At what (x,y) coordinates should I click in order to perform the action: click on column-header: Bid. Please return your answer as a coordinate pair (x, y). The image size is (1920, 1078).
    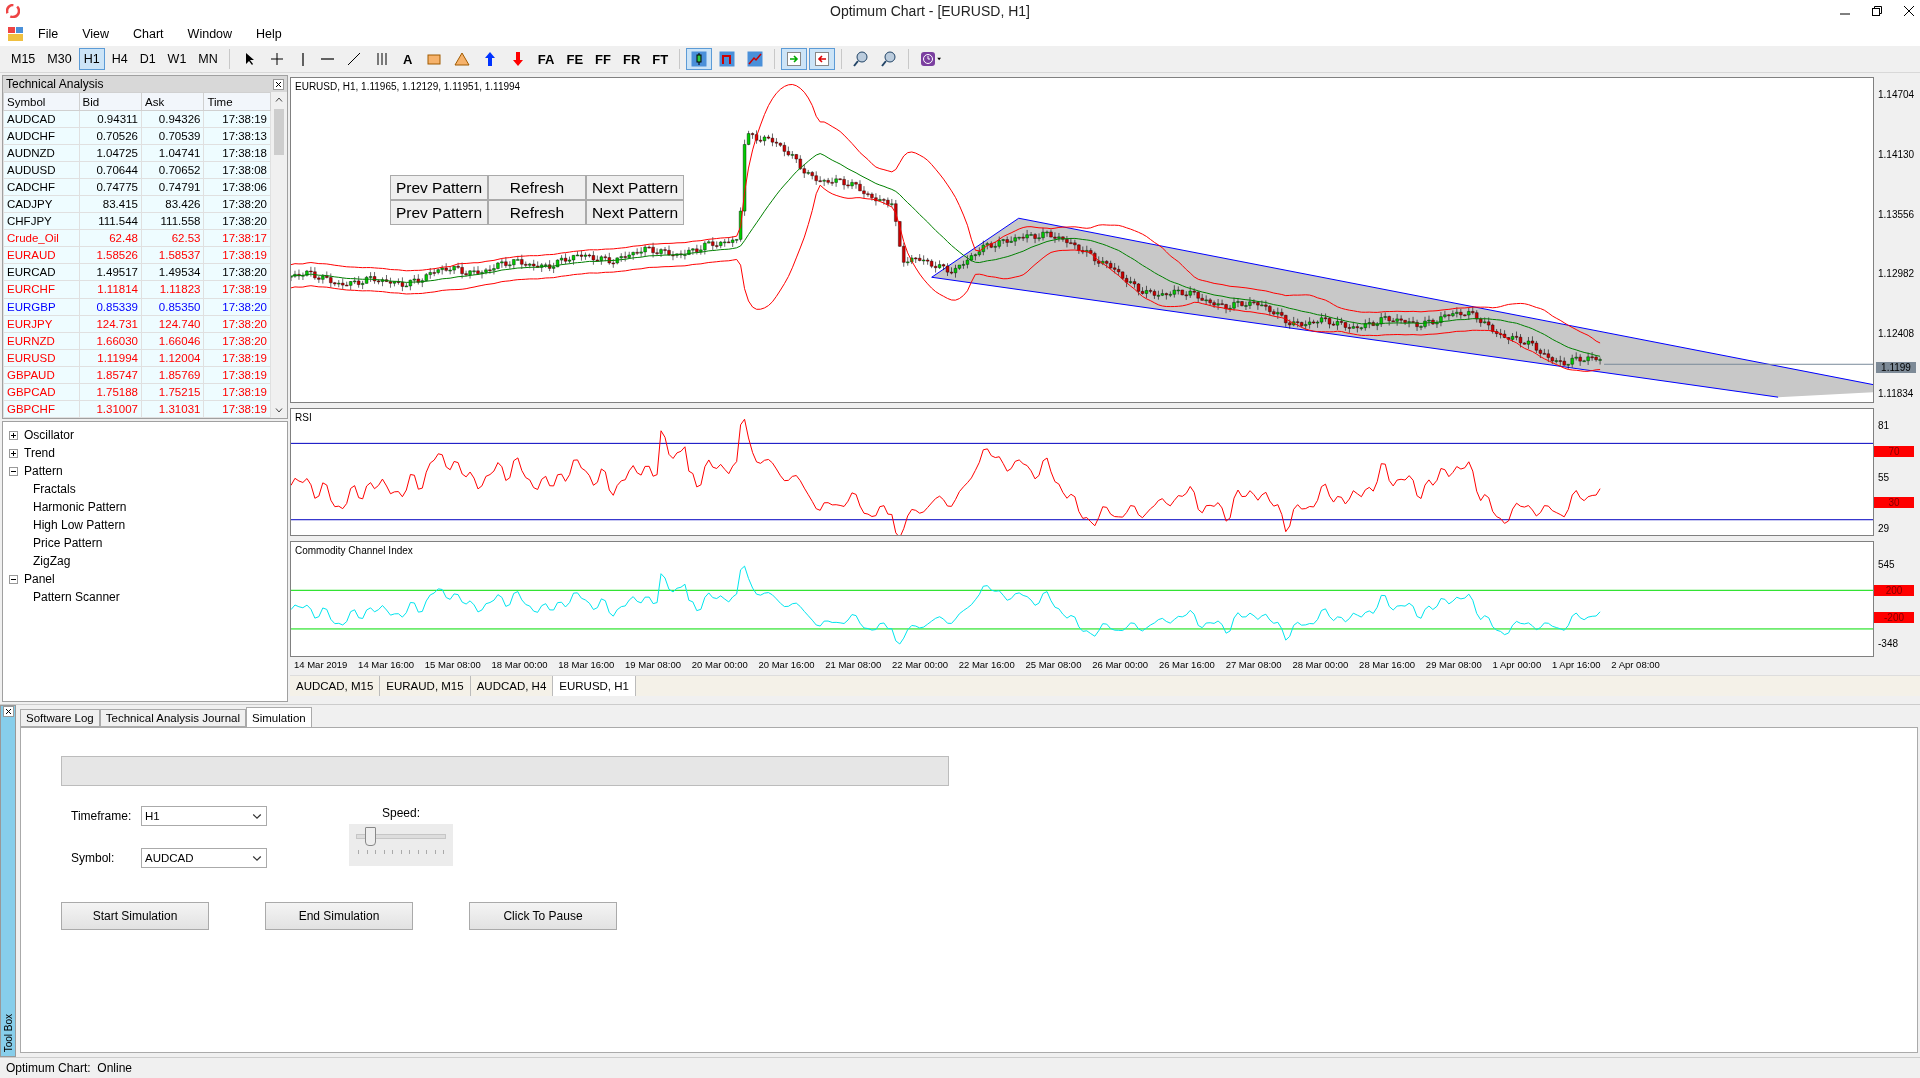
    Looking at the image, I should click on (110, 101).